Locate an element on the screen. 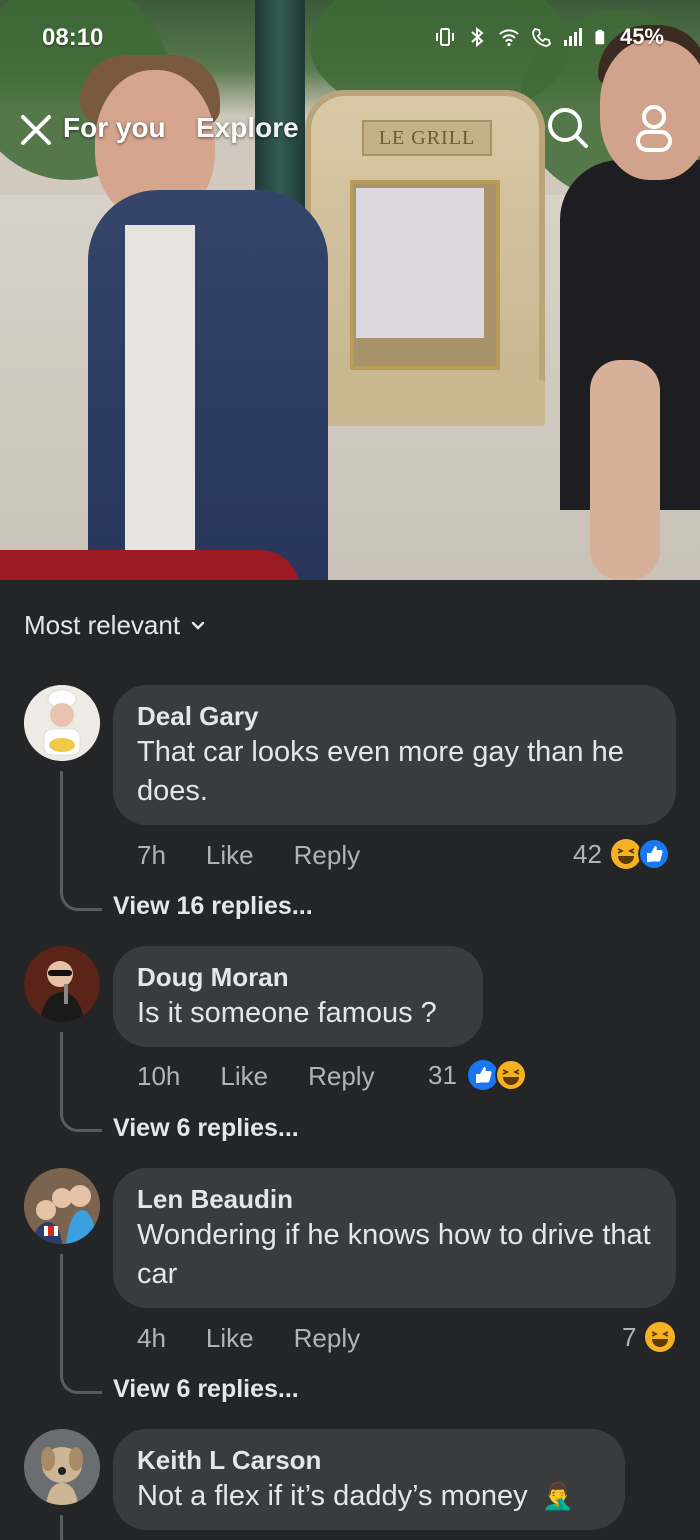 The width and height of the screenshot is (700, 1540). comment-author: Keith L Carson is located at coordinates (369, 1460).